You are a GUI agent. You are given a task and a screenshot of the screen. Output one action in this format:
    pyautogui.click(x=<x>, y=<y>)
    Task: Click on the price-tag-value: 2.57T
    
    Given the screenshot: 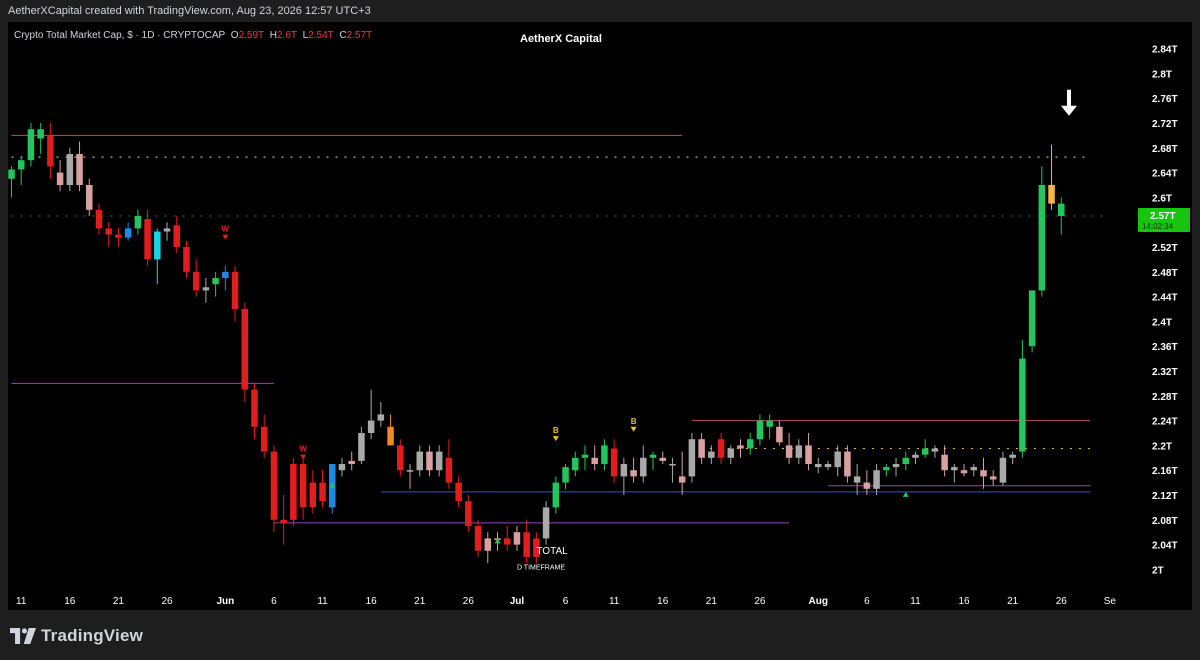 What is the action you would take?
    pyautogui.click(x=1163, y=216)
    